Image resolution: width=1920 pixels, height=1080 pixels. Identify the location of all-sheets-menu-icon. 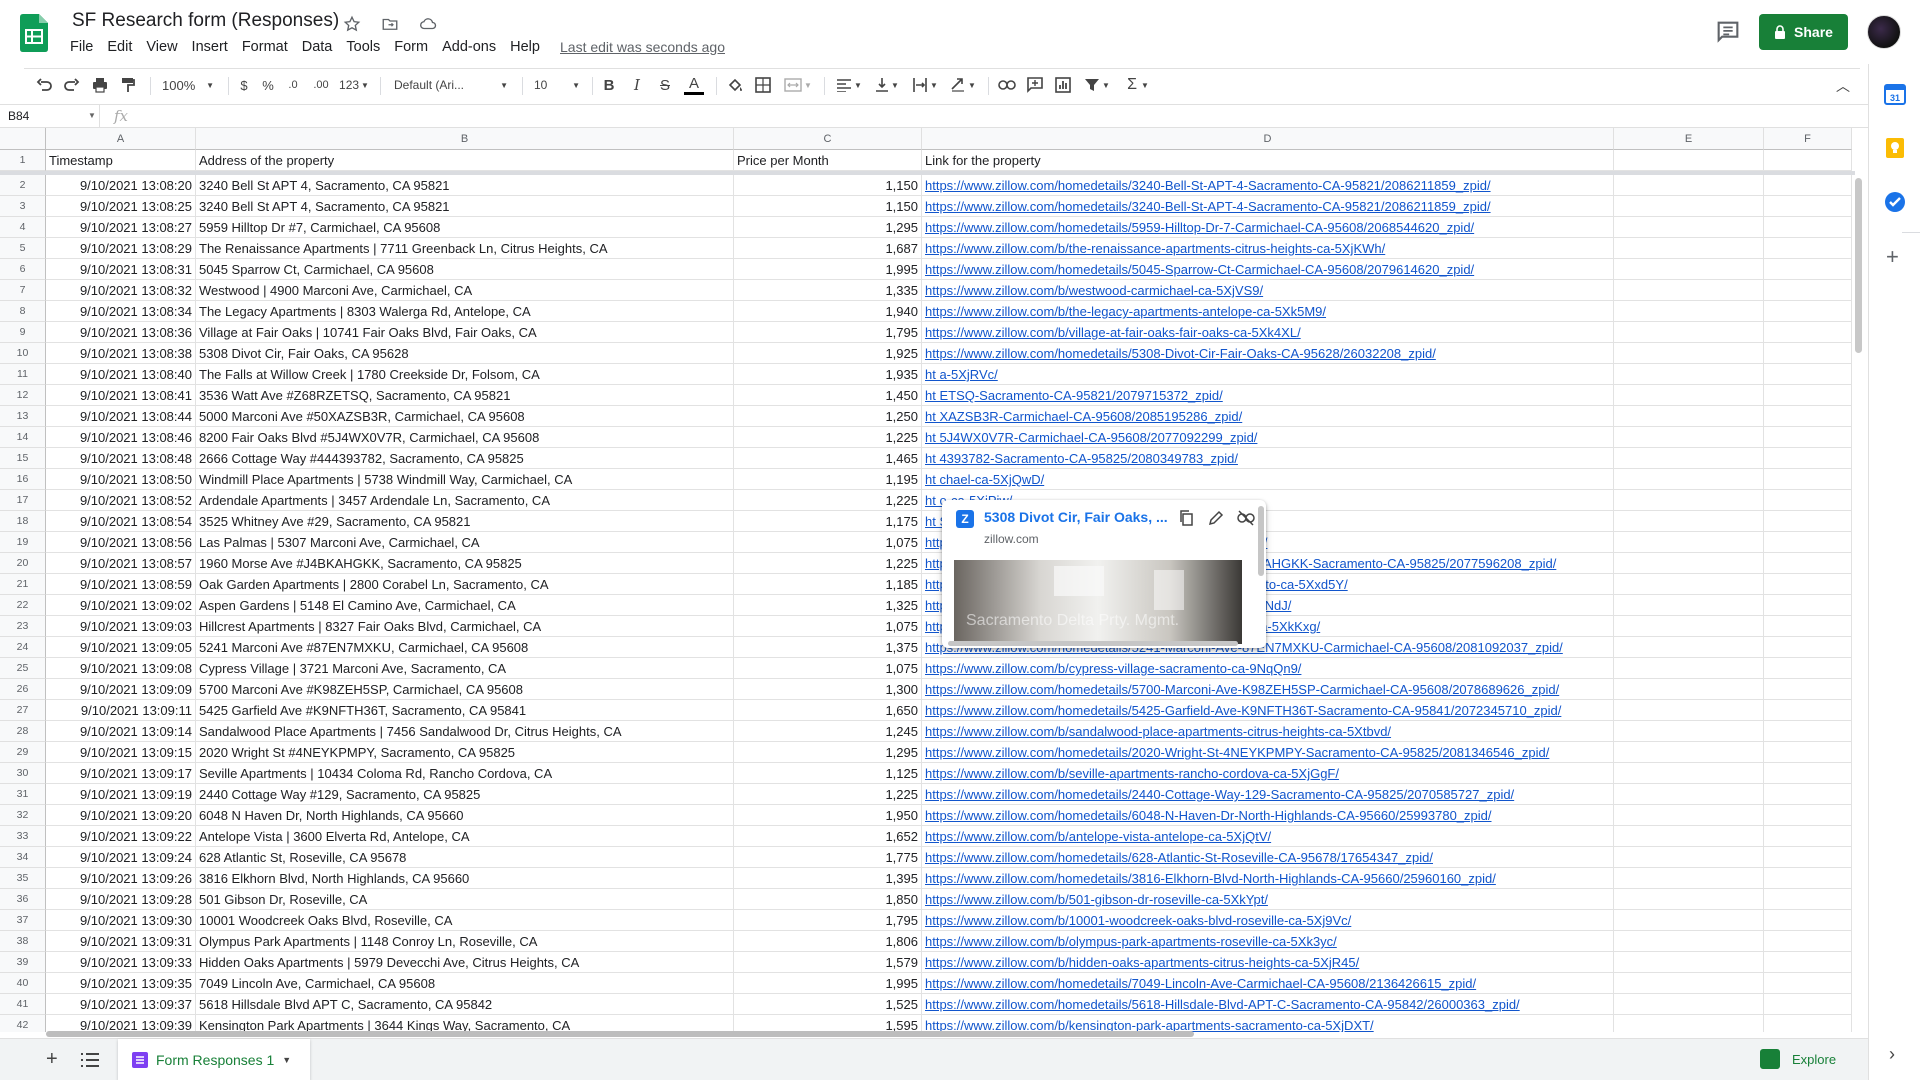
(90, 1060).